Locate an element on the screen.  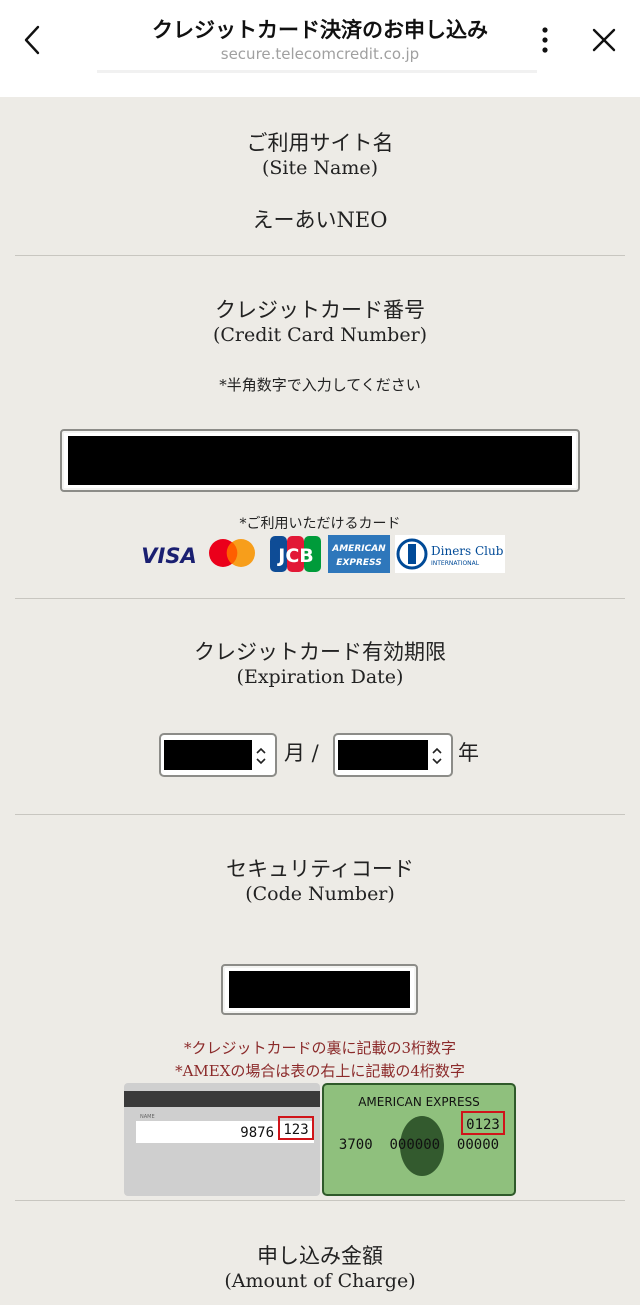
card-back-illustration: NAME 9876 123 is located at coordinates (222, 1139).